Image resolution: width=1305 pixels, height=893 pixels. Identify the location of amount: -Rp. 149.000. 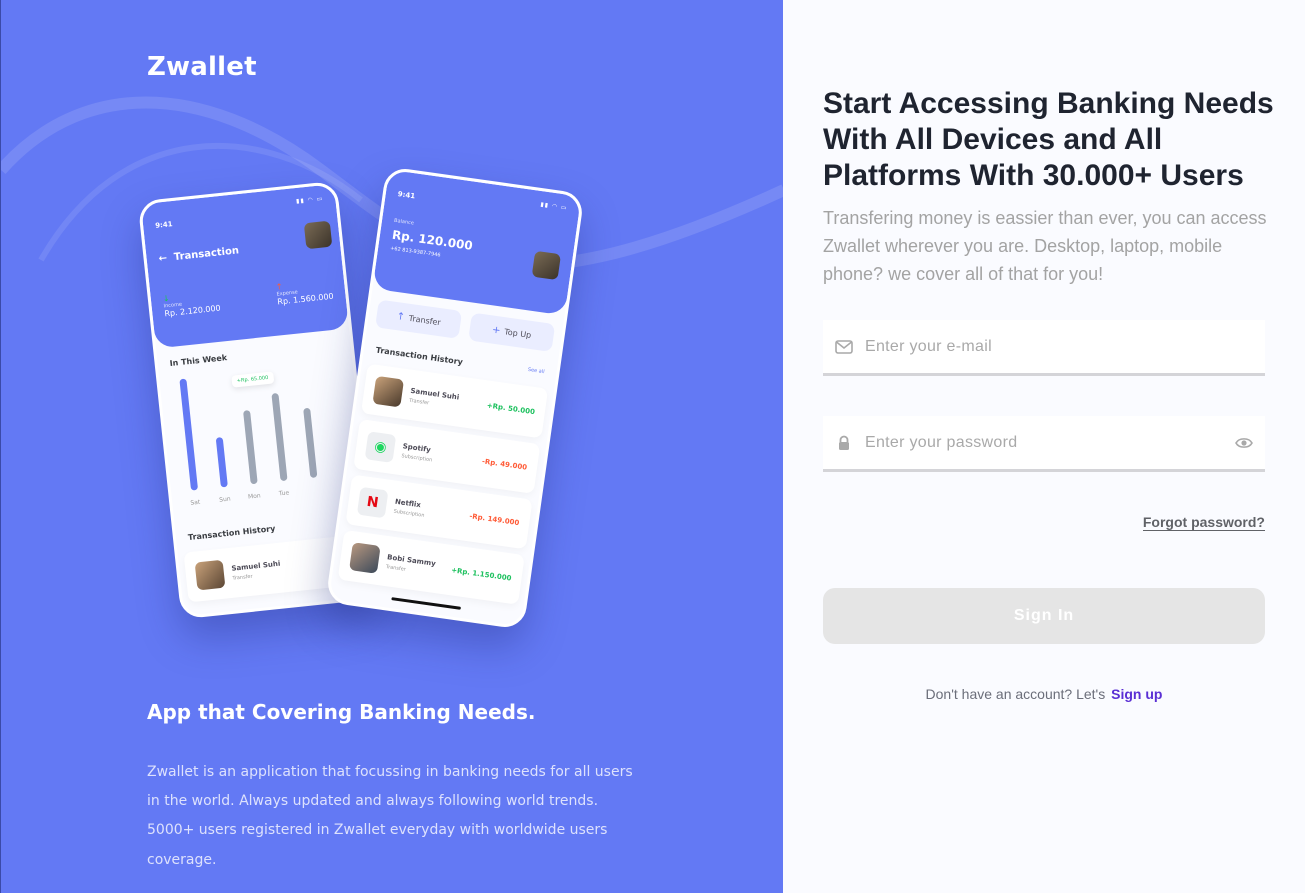
(494, 520).